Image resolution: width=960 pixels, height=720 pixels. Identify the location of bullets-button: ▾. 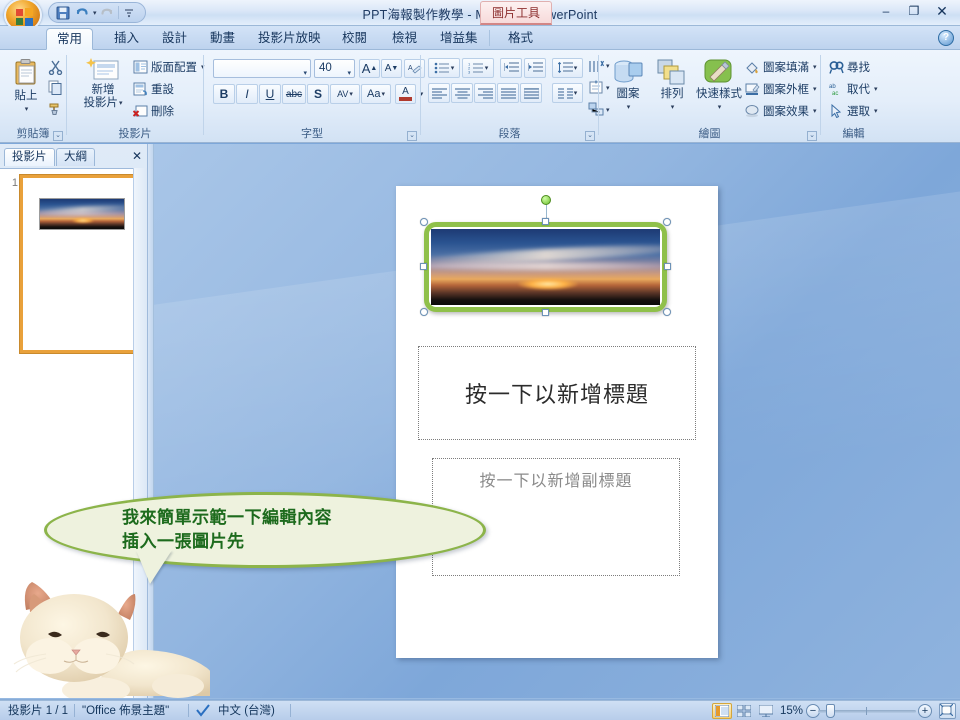
(444, 68).